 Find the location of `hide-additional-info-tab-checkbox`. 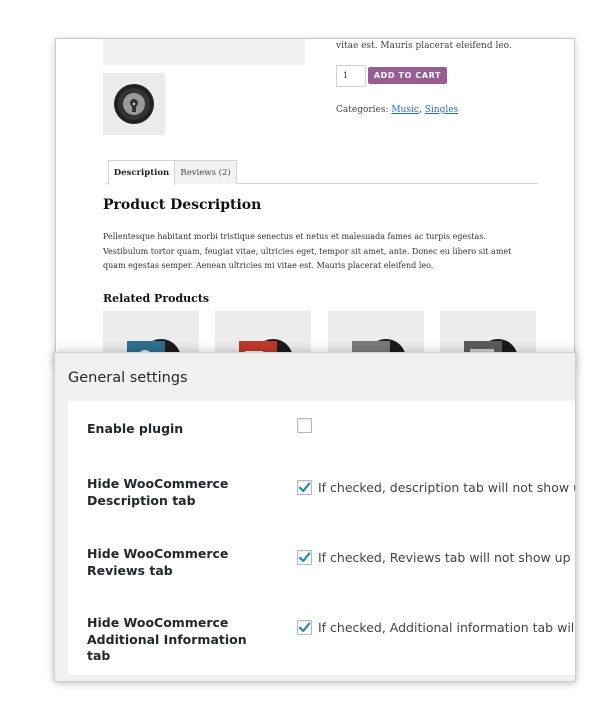

hide-additional-info-tab-checkbox is located at coordinates (304, 627).